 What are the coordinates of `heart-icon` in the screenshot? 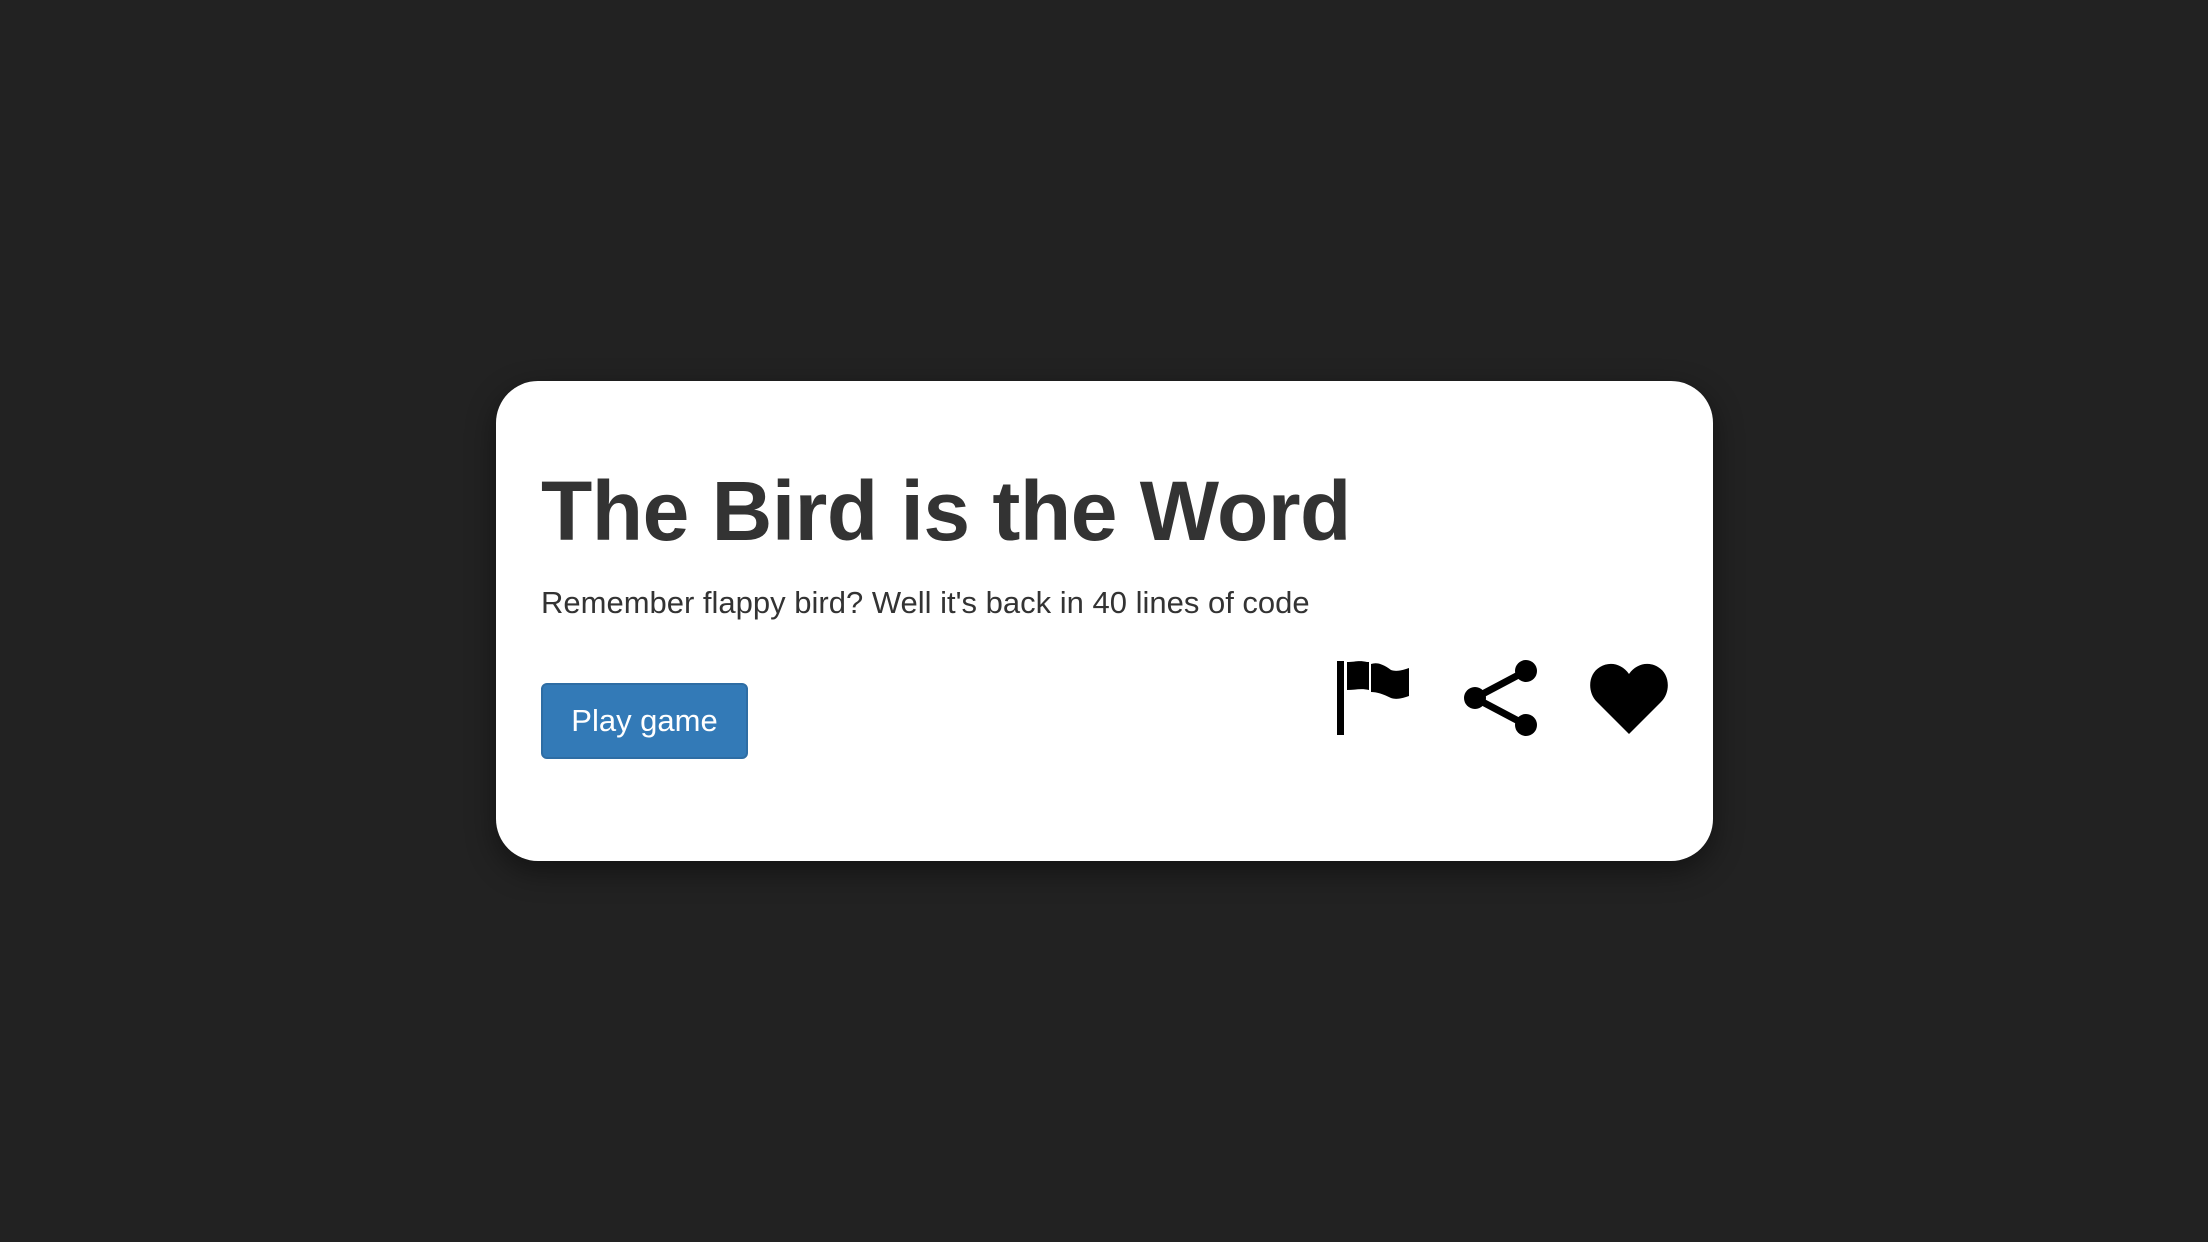 It's located at (1629, 698).